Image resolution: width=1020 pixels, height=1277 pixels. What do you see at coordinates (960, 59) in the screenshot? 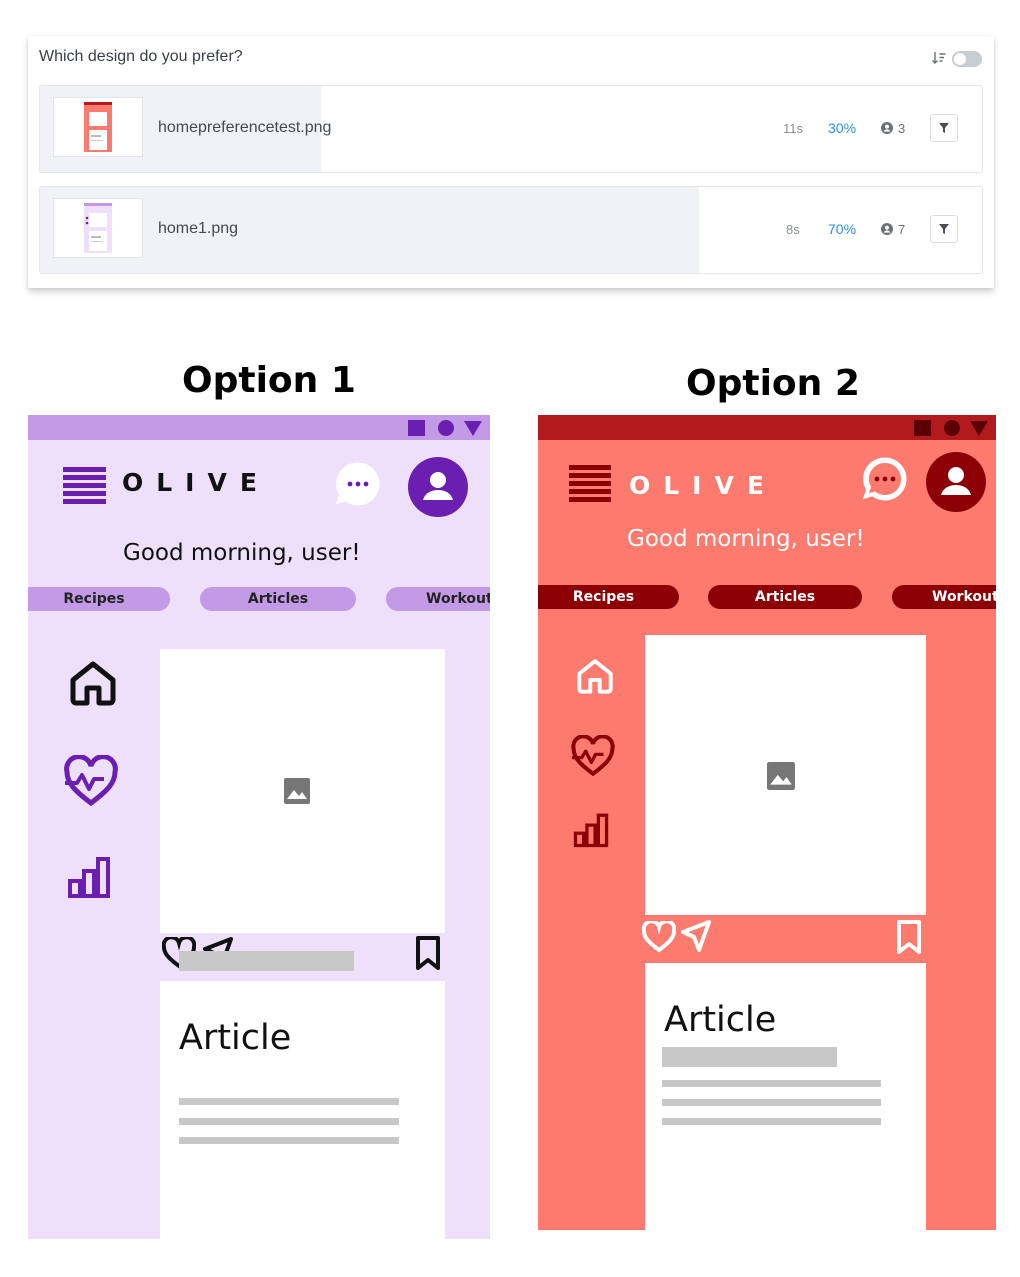
I see `toggle-knob` at bounding box center [960, 59].